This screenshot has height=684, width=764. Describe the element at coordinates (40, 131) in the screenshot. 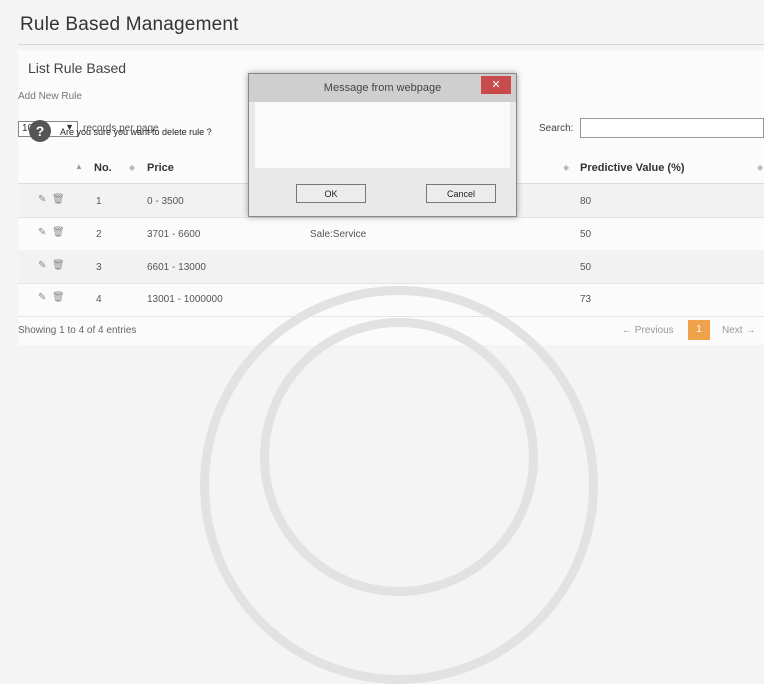

I see `question-icon: ?` at that location.